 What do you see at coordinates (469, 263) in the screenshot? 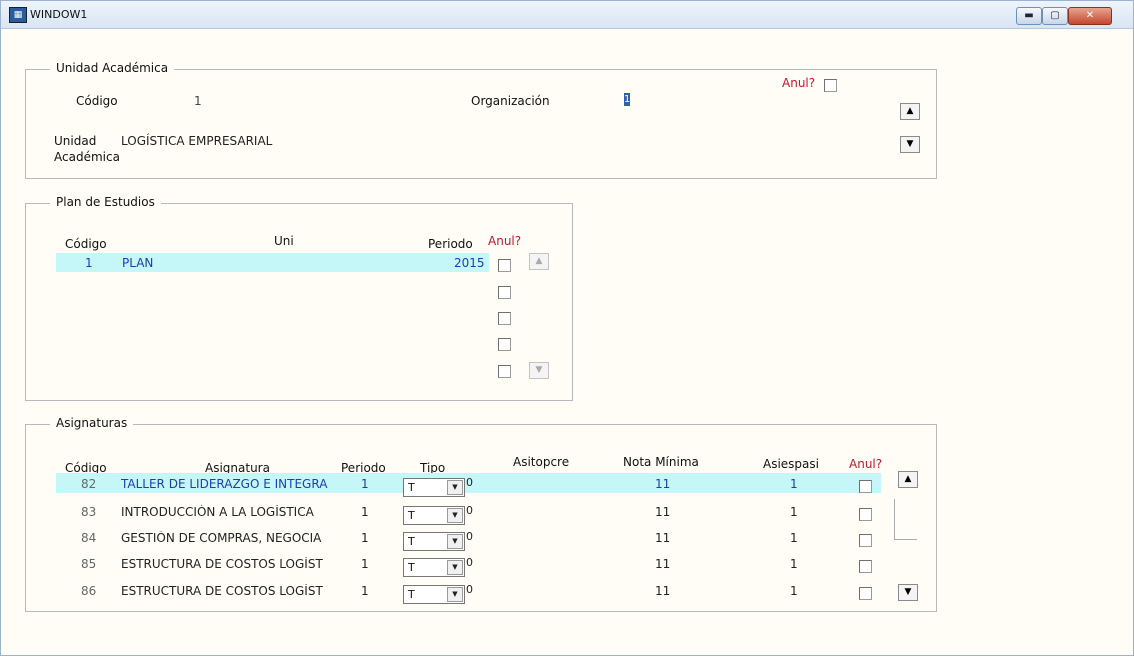
I see `plan-row-periodo: 2015` at bounding box center [469, 263].